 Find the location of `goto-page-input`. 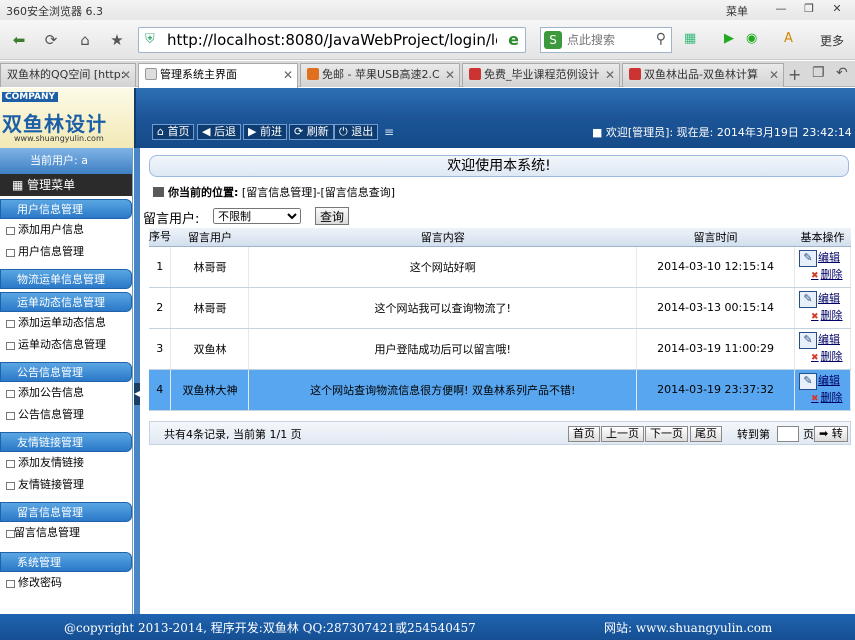

goto-page-input is located at coordinates (788, 434).